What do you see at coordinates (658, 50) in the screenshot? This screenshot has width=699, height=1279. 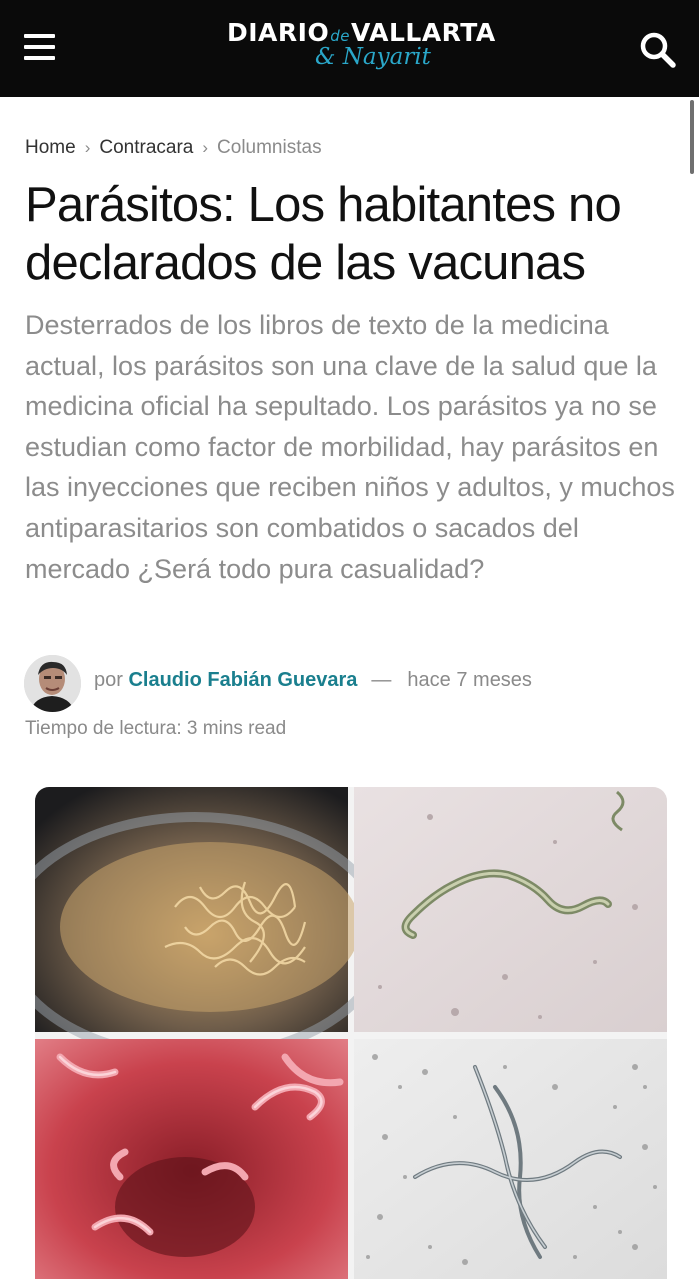 I see `search-icon` at bounding box center [658, 50].